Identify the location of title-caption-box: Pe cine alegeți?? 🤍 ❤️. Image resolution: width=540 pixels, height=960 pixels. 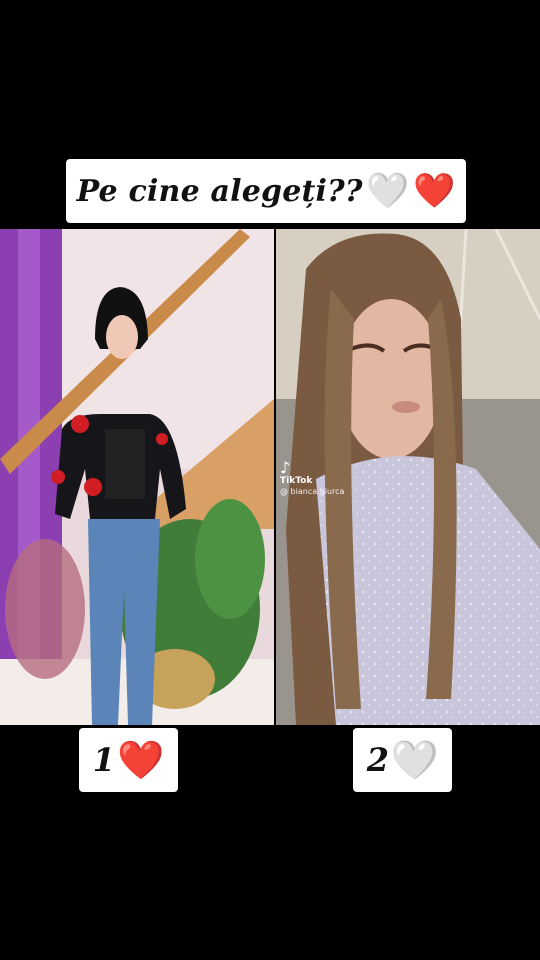
(266, 191).